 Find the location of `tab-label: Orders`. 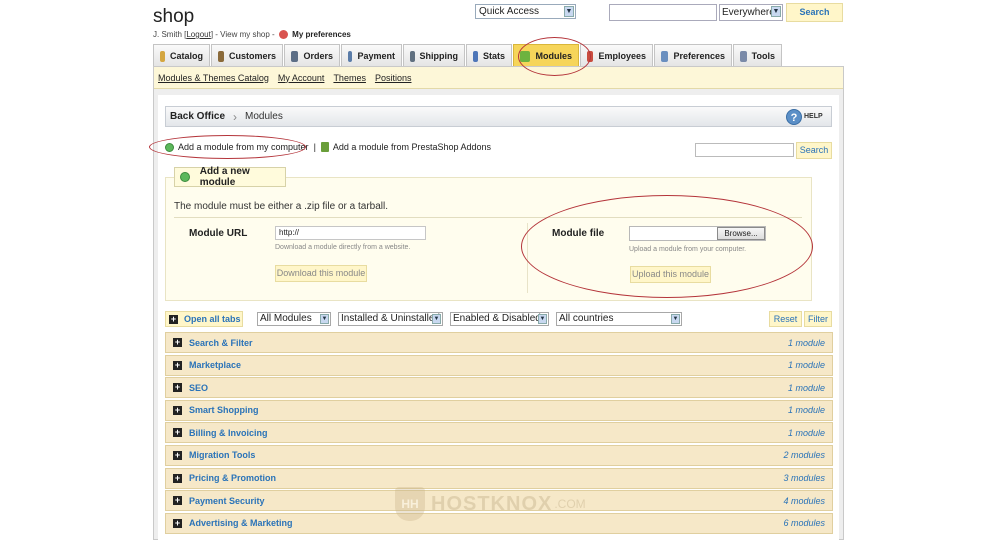

tab-label: Orders is located at coordinates (318, 56).